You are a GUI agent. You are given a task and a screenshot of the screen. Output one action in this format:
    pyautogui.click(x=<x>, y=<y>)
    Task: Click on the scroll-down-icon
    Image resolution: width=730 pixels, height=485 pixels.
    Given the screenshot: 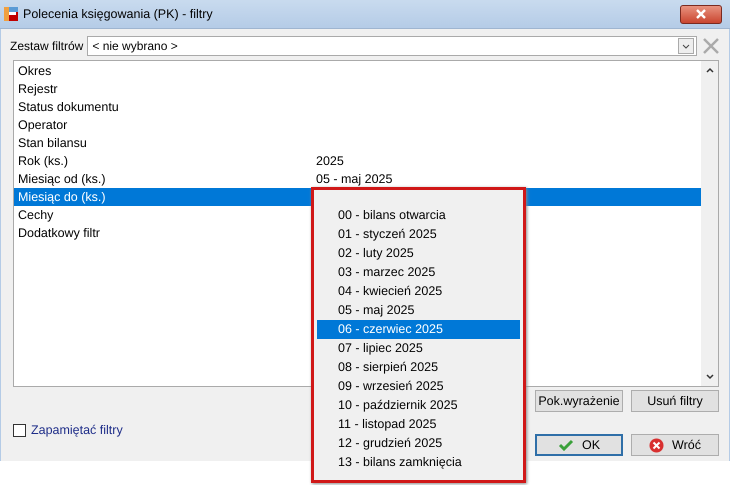 What is the action you would take?
    pyautogui.click(x=709, y=377)
    